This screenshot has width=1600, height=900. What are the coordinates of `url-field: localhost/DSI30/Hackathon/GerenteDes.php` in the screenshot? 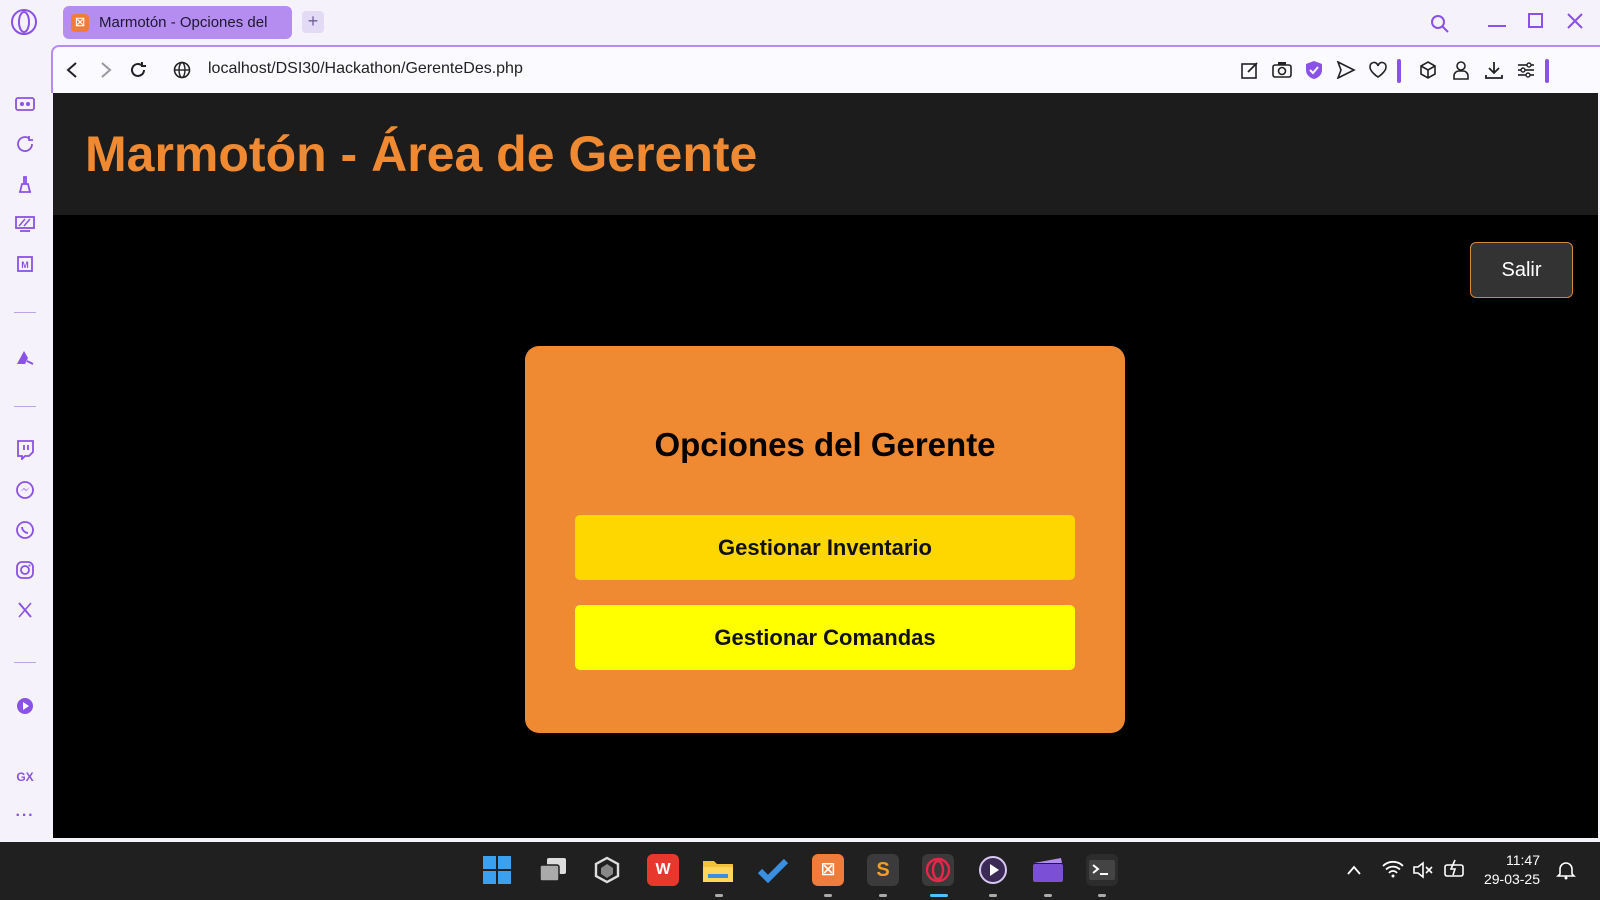 It's located at (365, 69).